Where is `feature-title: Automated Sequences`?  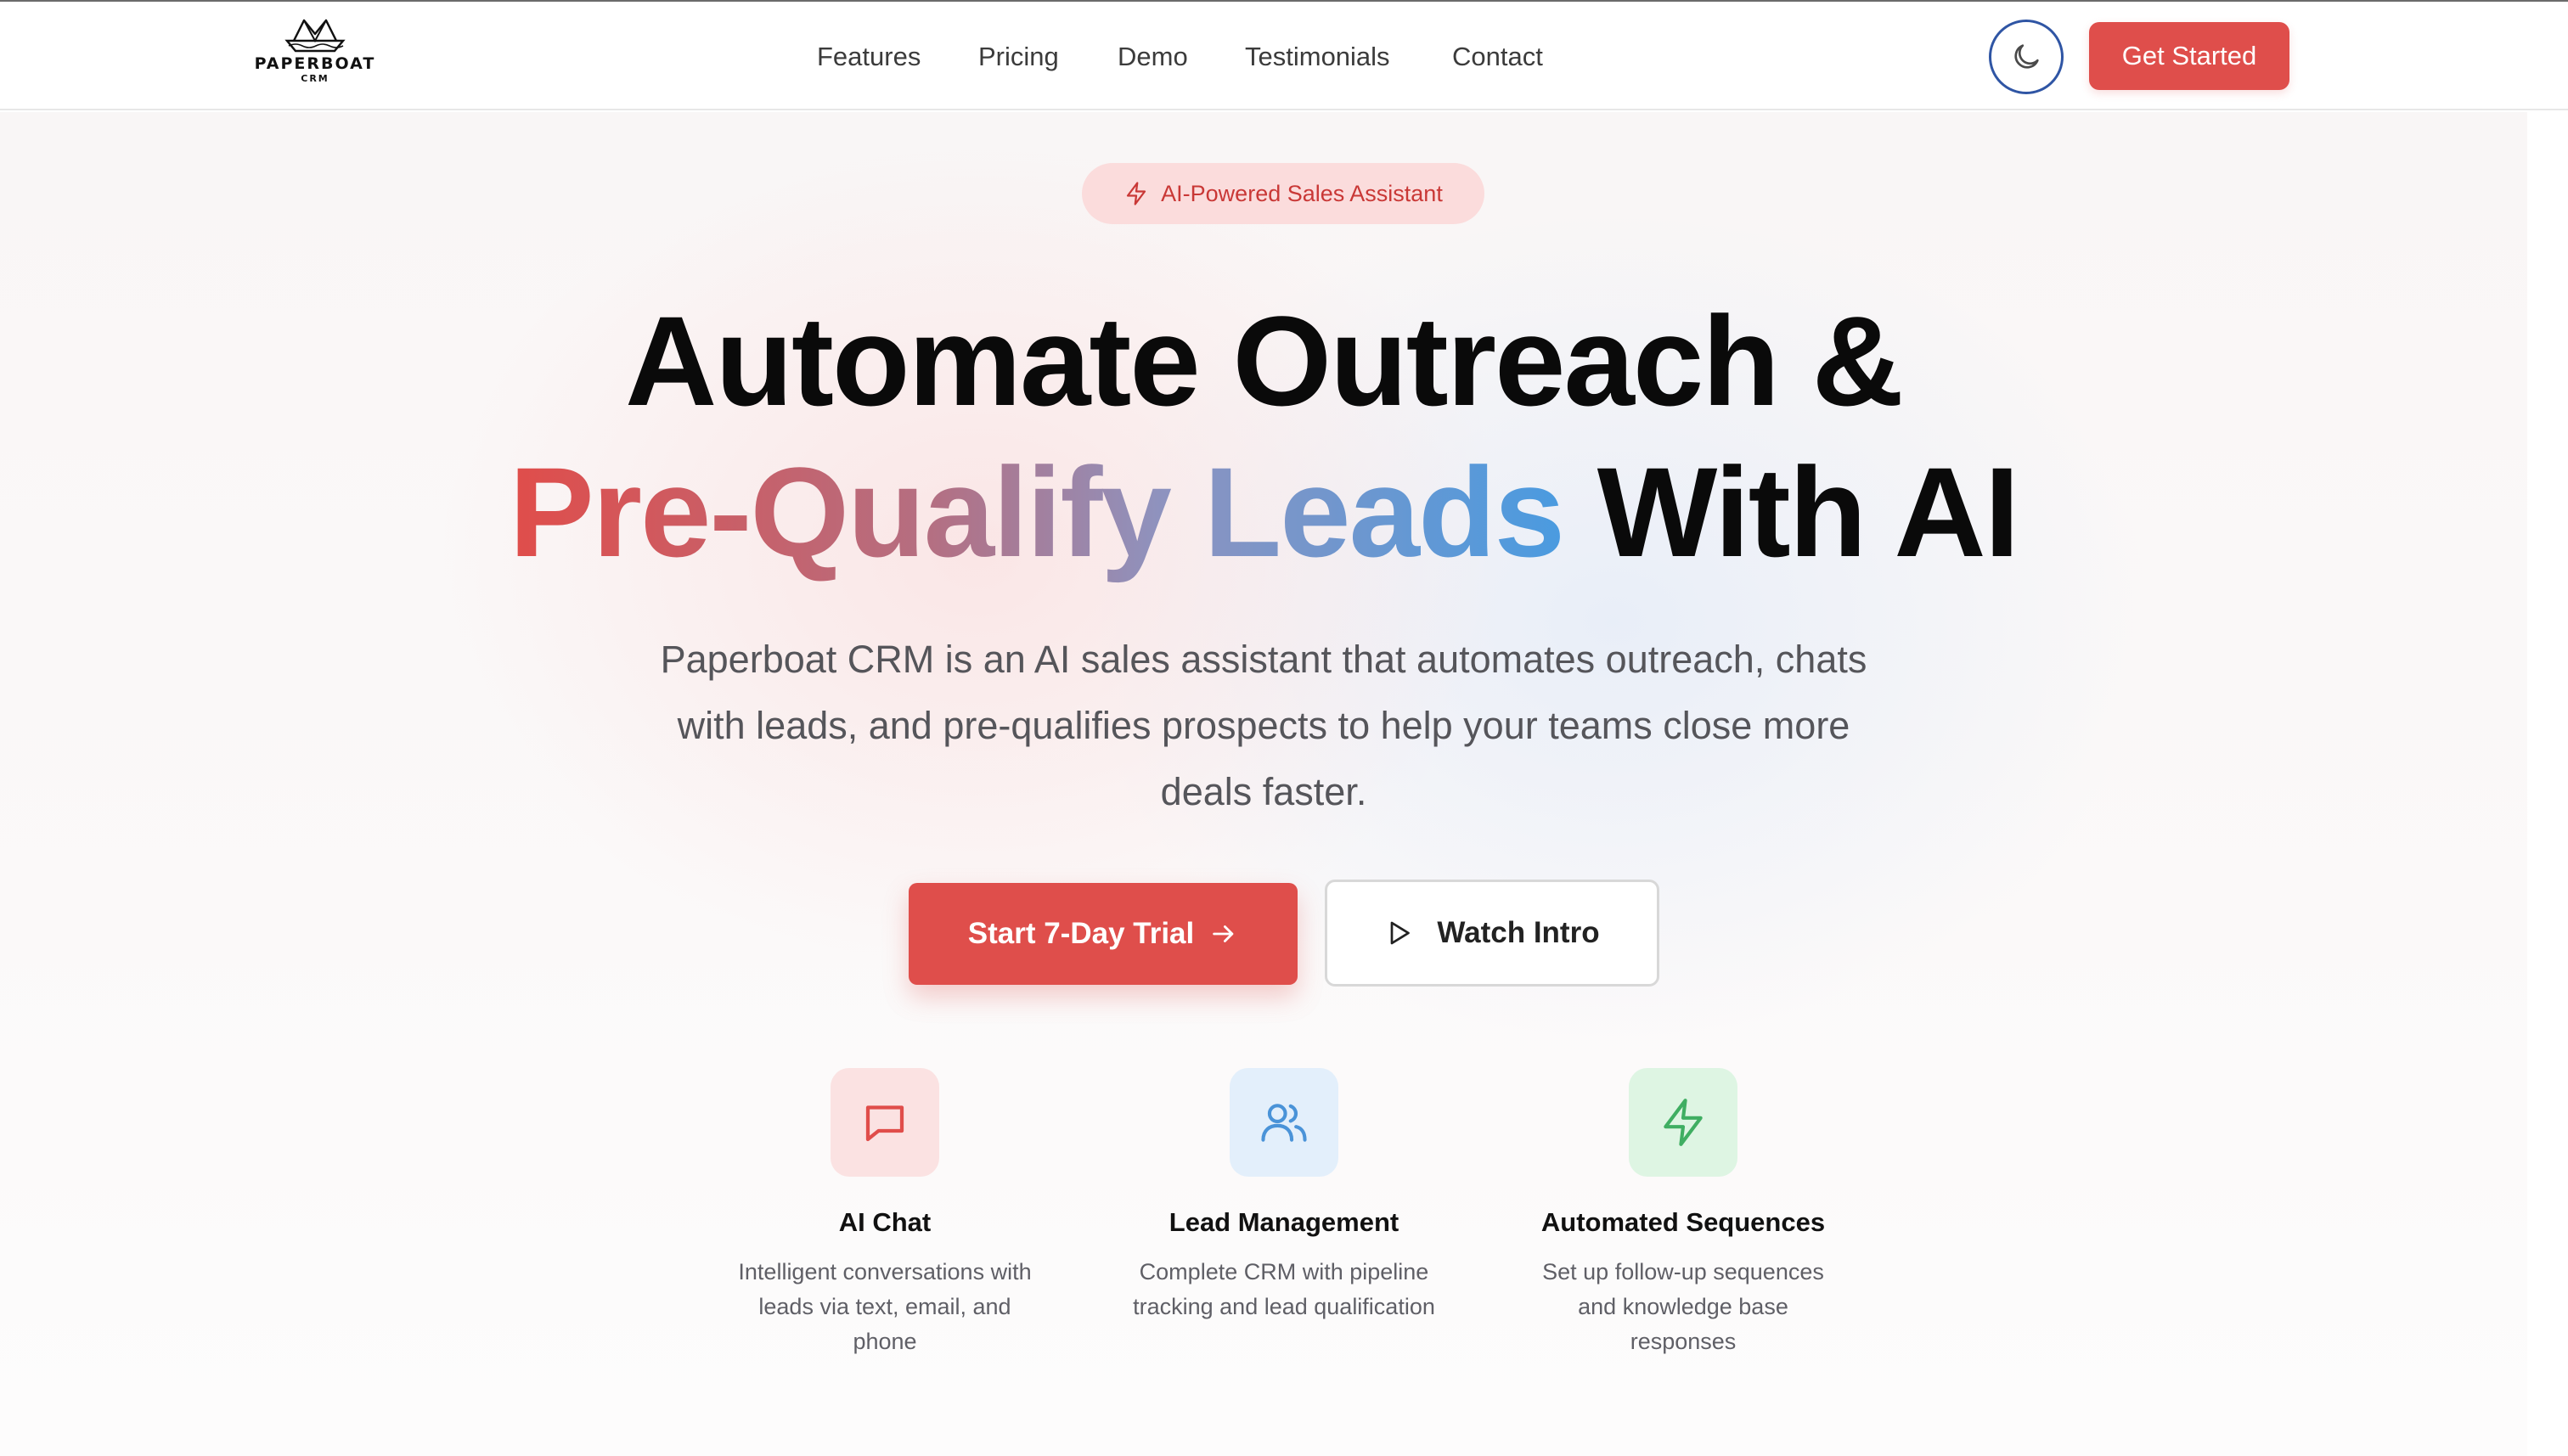
feature-title: Automated Sequences is located at coordinates (1683, 1222).